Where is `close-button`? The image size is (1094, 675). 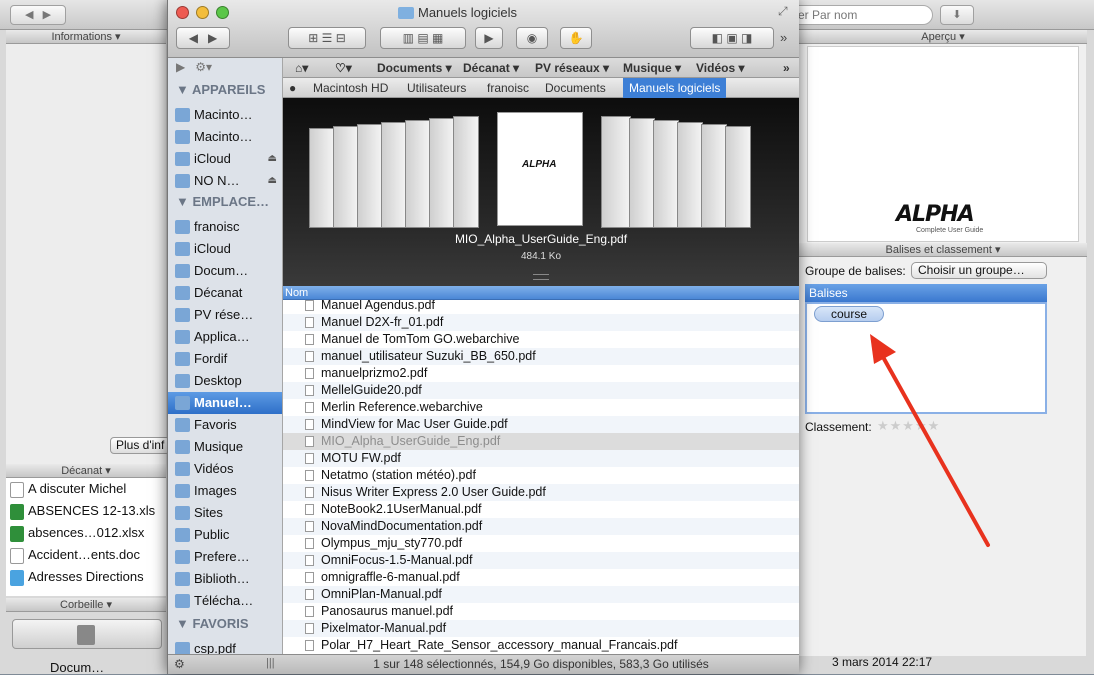
close-button is located at coordinates (182, 12).